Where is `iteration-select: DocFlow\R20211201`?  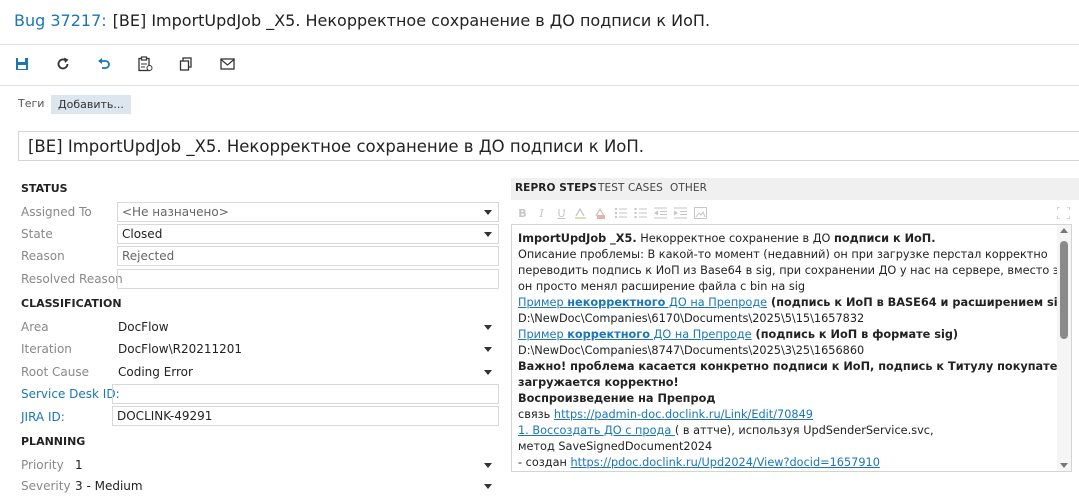 iteration-select: DocFlow\R20211201 is located at coordinates (306, 349).